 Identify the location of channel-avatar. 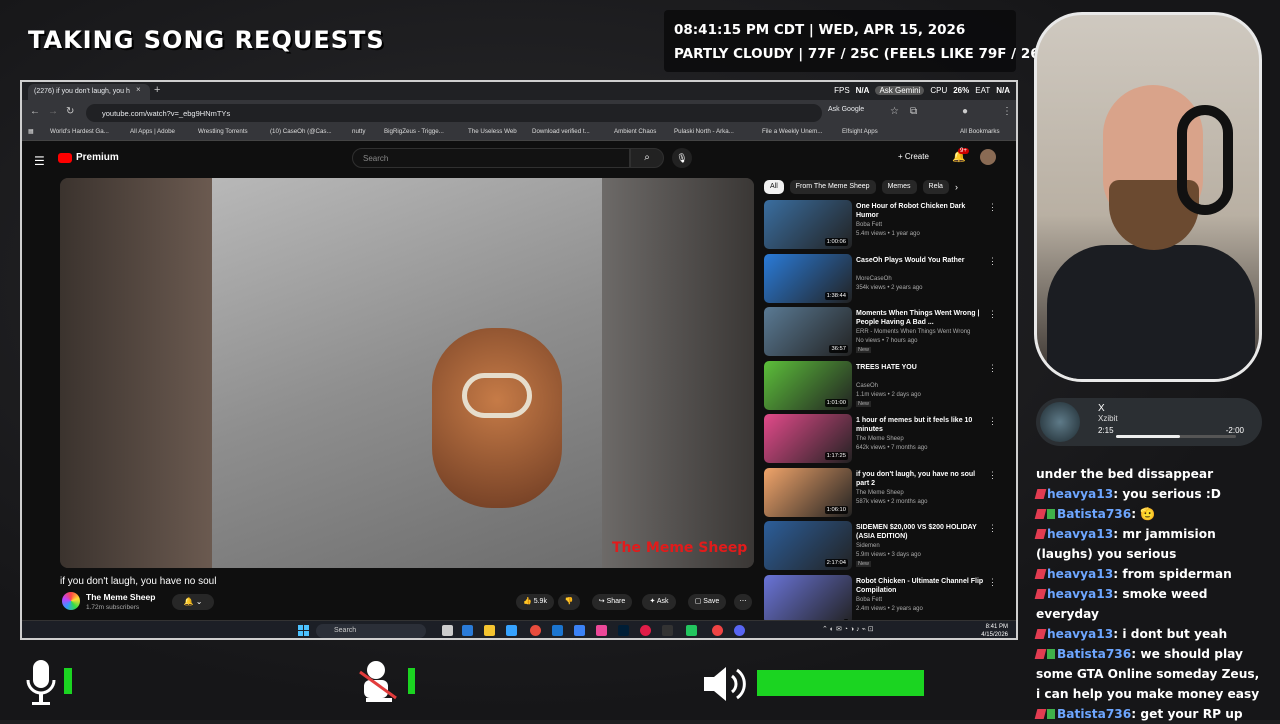
(71, 601).